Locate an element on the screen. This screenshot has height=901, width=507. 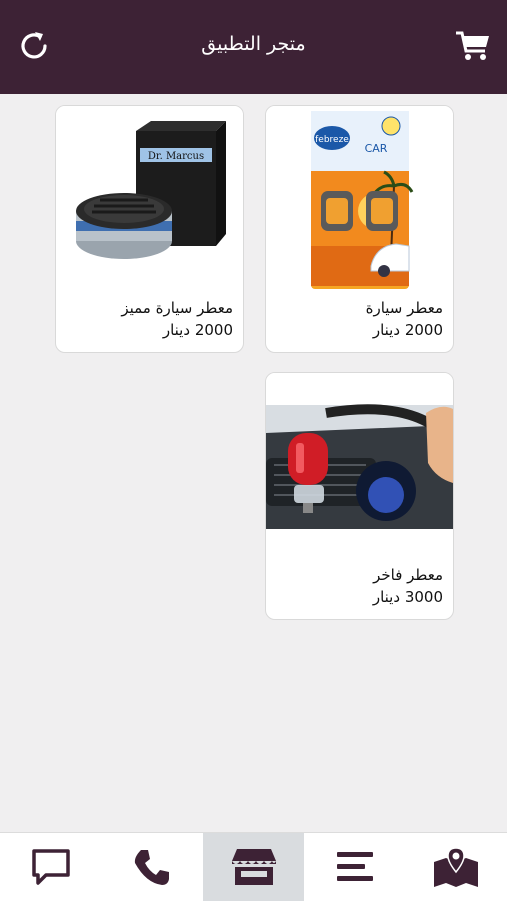
product-image-car-freshener-febreze: febreze CAR is located at coordinates (359, 198).